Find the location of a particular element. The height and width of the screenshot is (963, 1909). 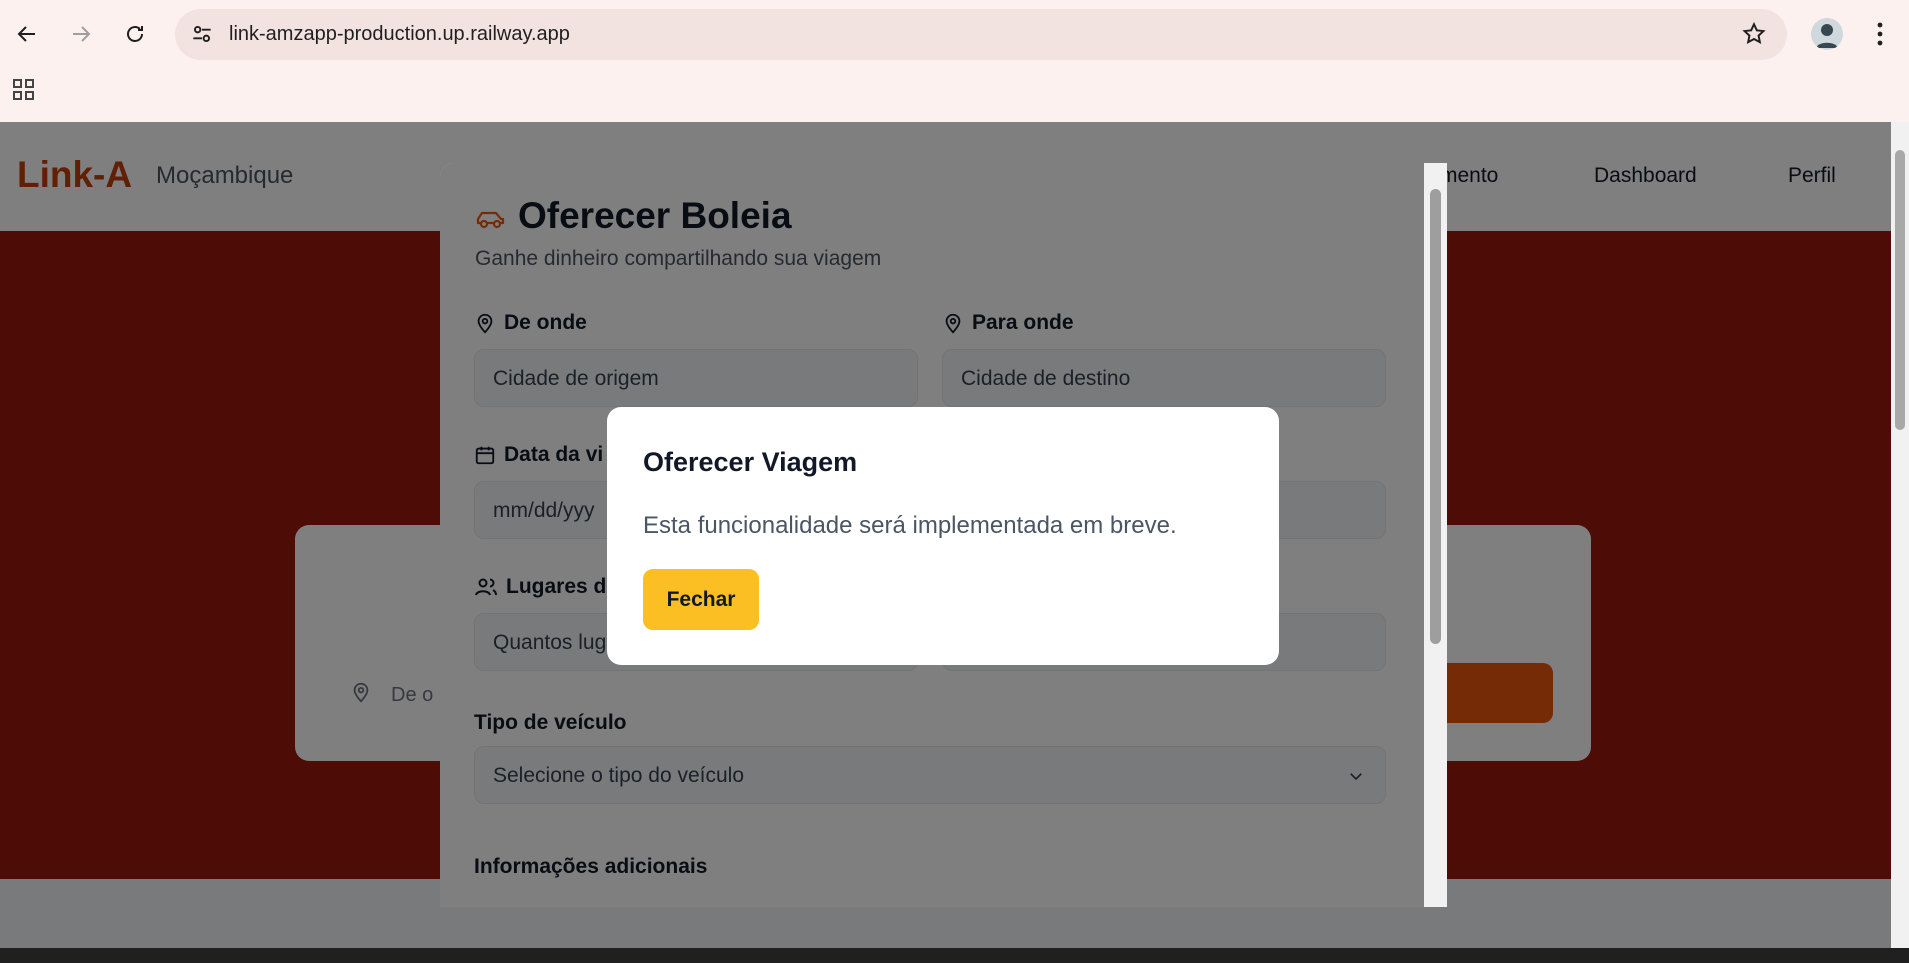

apps-grid-icon is located at coordinates (23, 89).